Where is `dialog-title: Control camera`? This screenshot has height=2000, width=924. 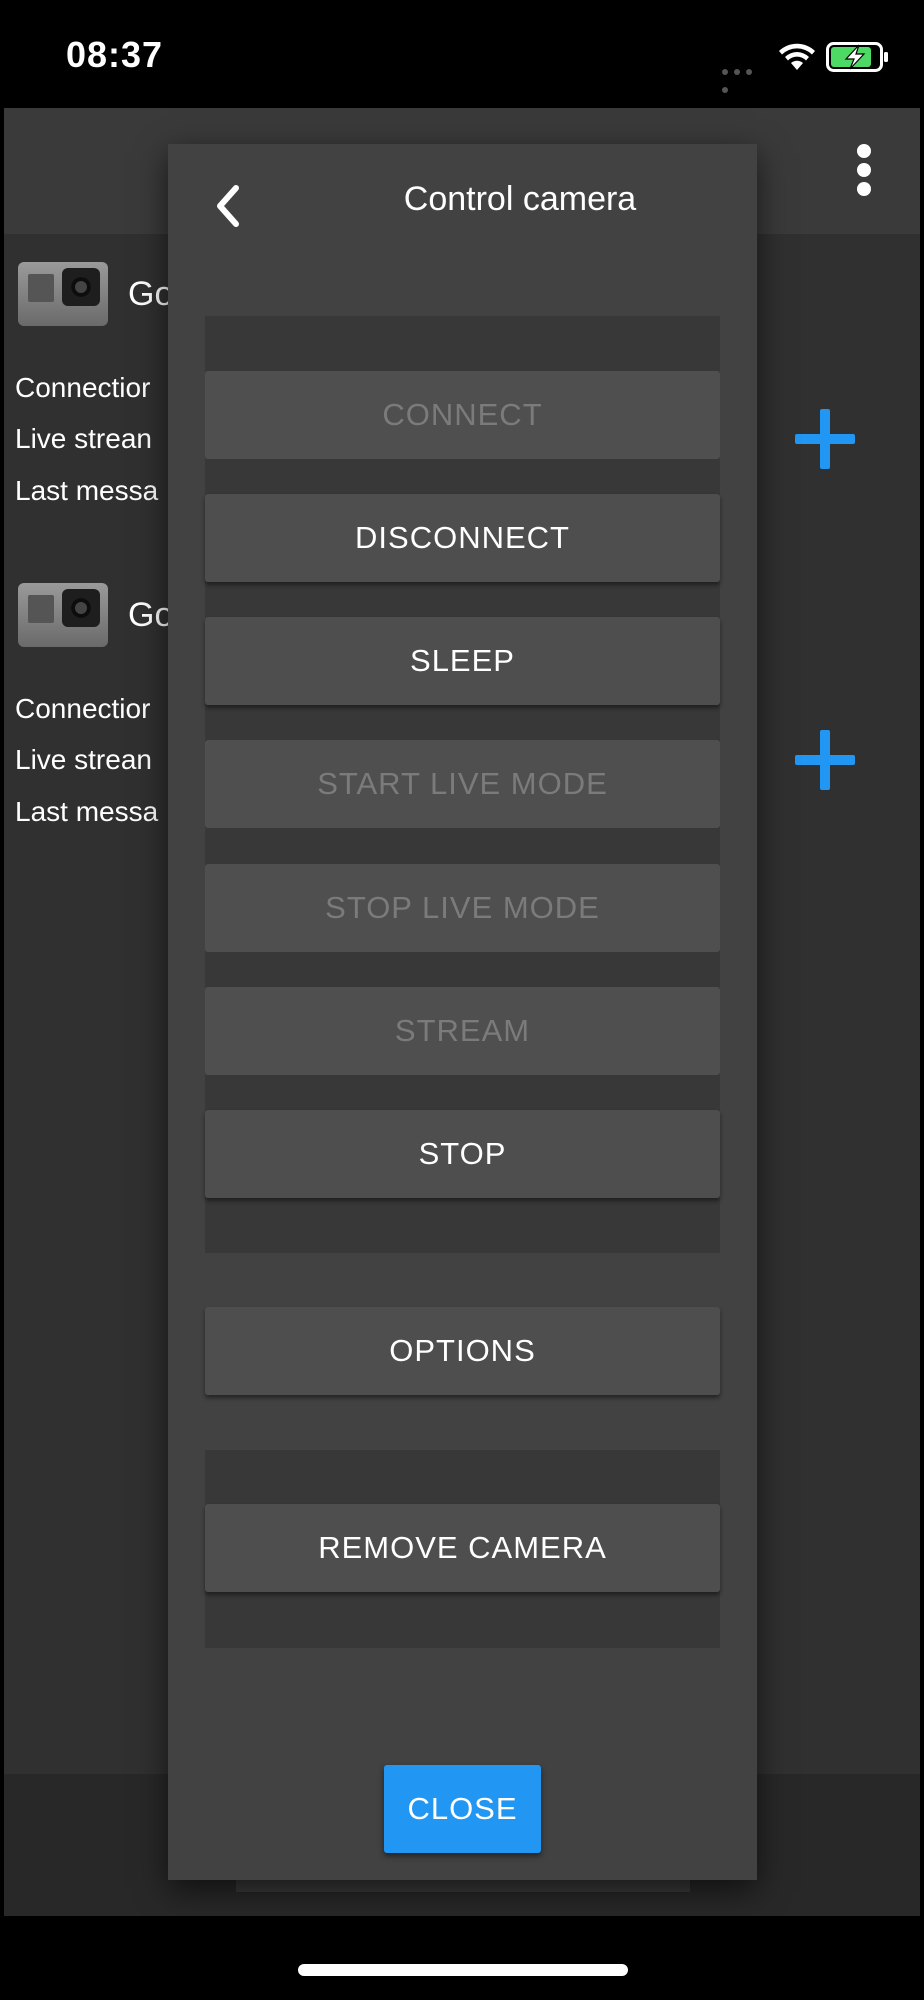
dialog-title: Control camera is located at coordinates (520, 199).